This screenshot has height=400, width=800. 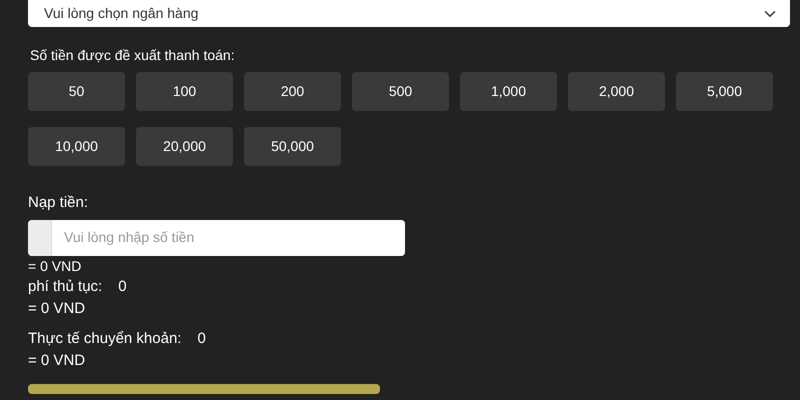 What do you see at coordinates (55, 266) in the screenshot?
I see `deposit-converted: = 0 VND` at bounding box center [55, 266].